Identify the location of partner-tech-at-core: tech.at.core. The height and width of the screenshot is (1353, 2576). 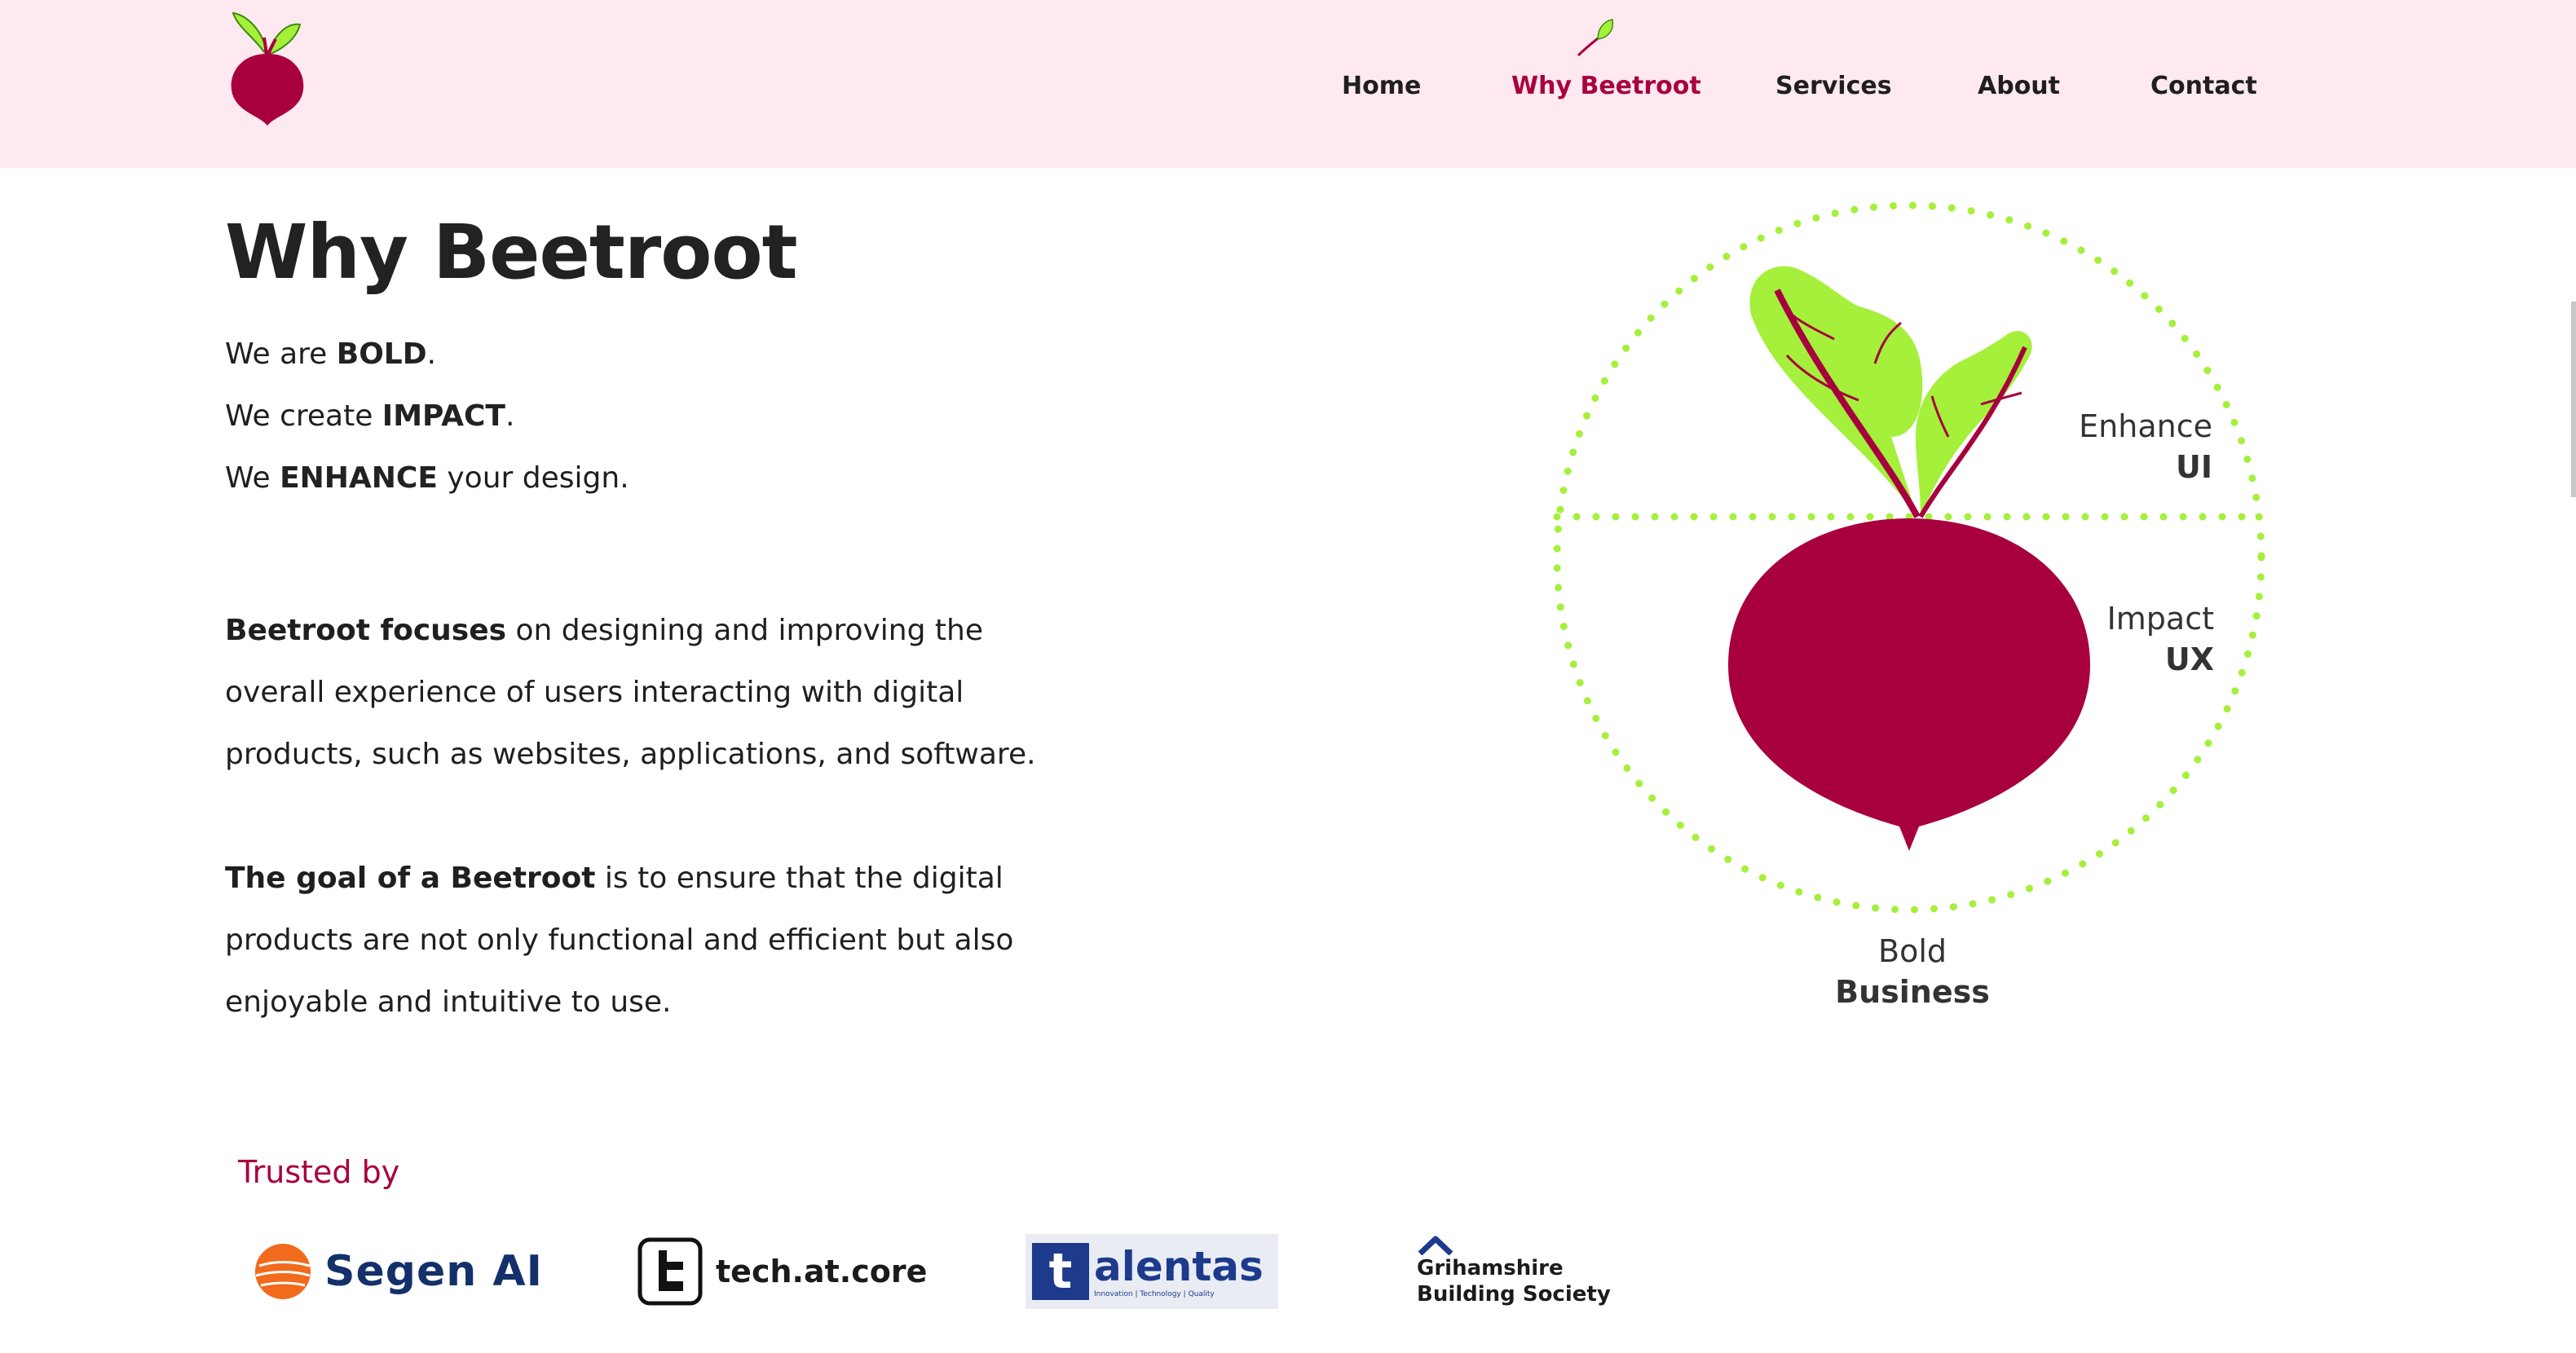
(782, 1271).